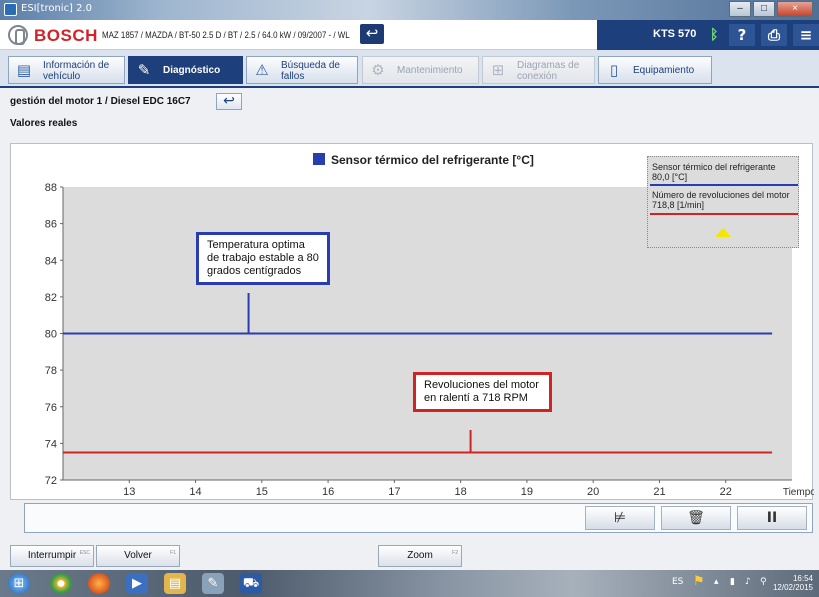 This screenshot has width=819, height=597. What do you see at coordinates (802, 578) in the screenshot?
I see `clock-time: 16:54` at bounding box center [802, 578].